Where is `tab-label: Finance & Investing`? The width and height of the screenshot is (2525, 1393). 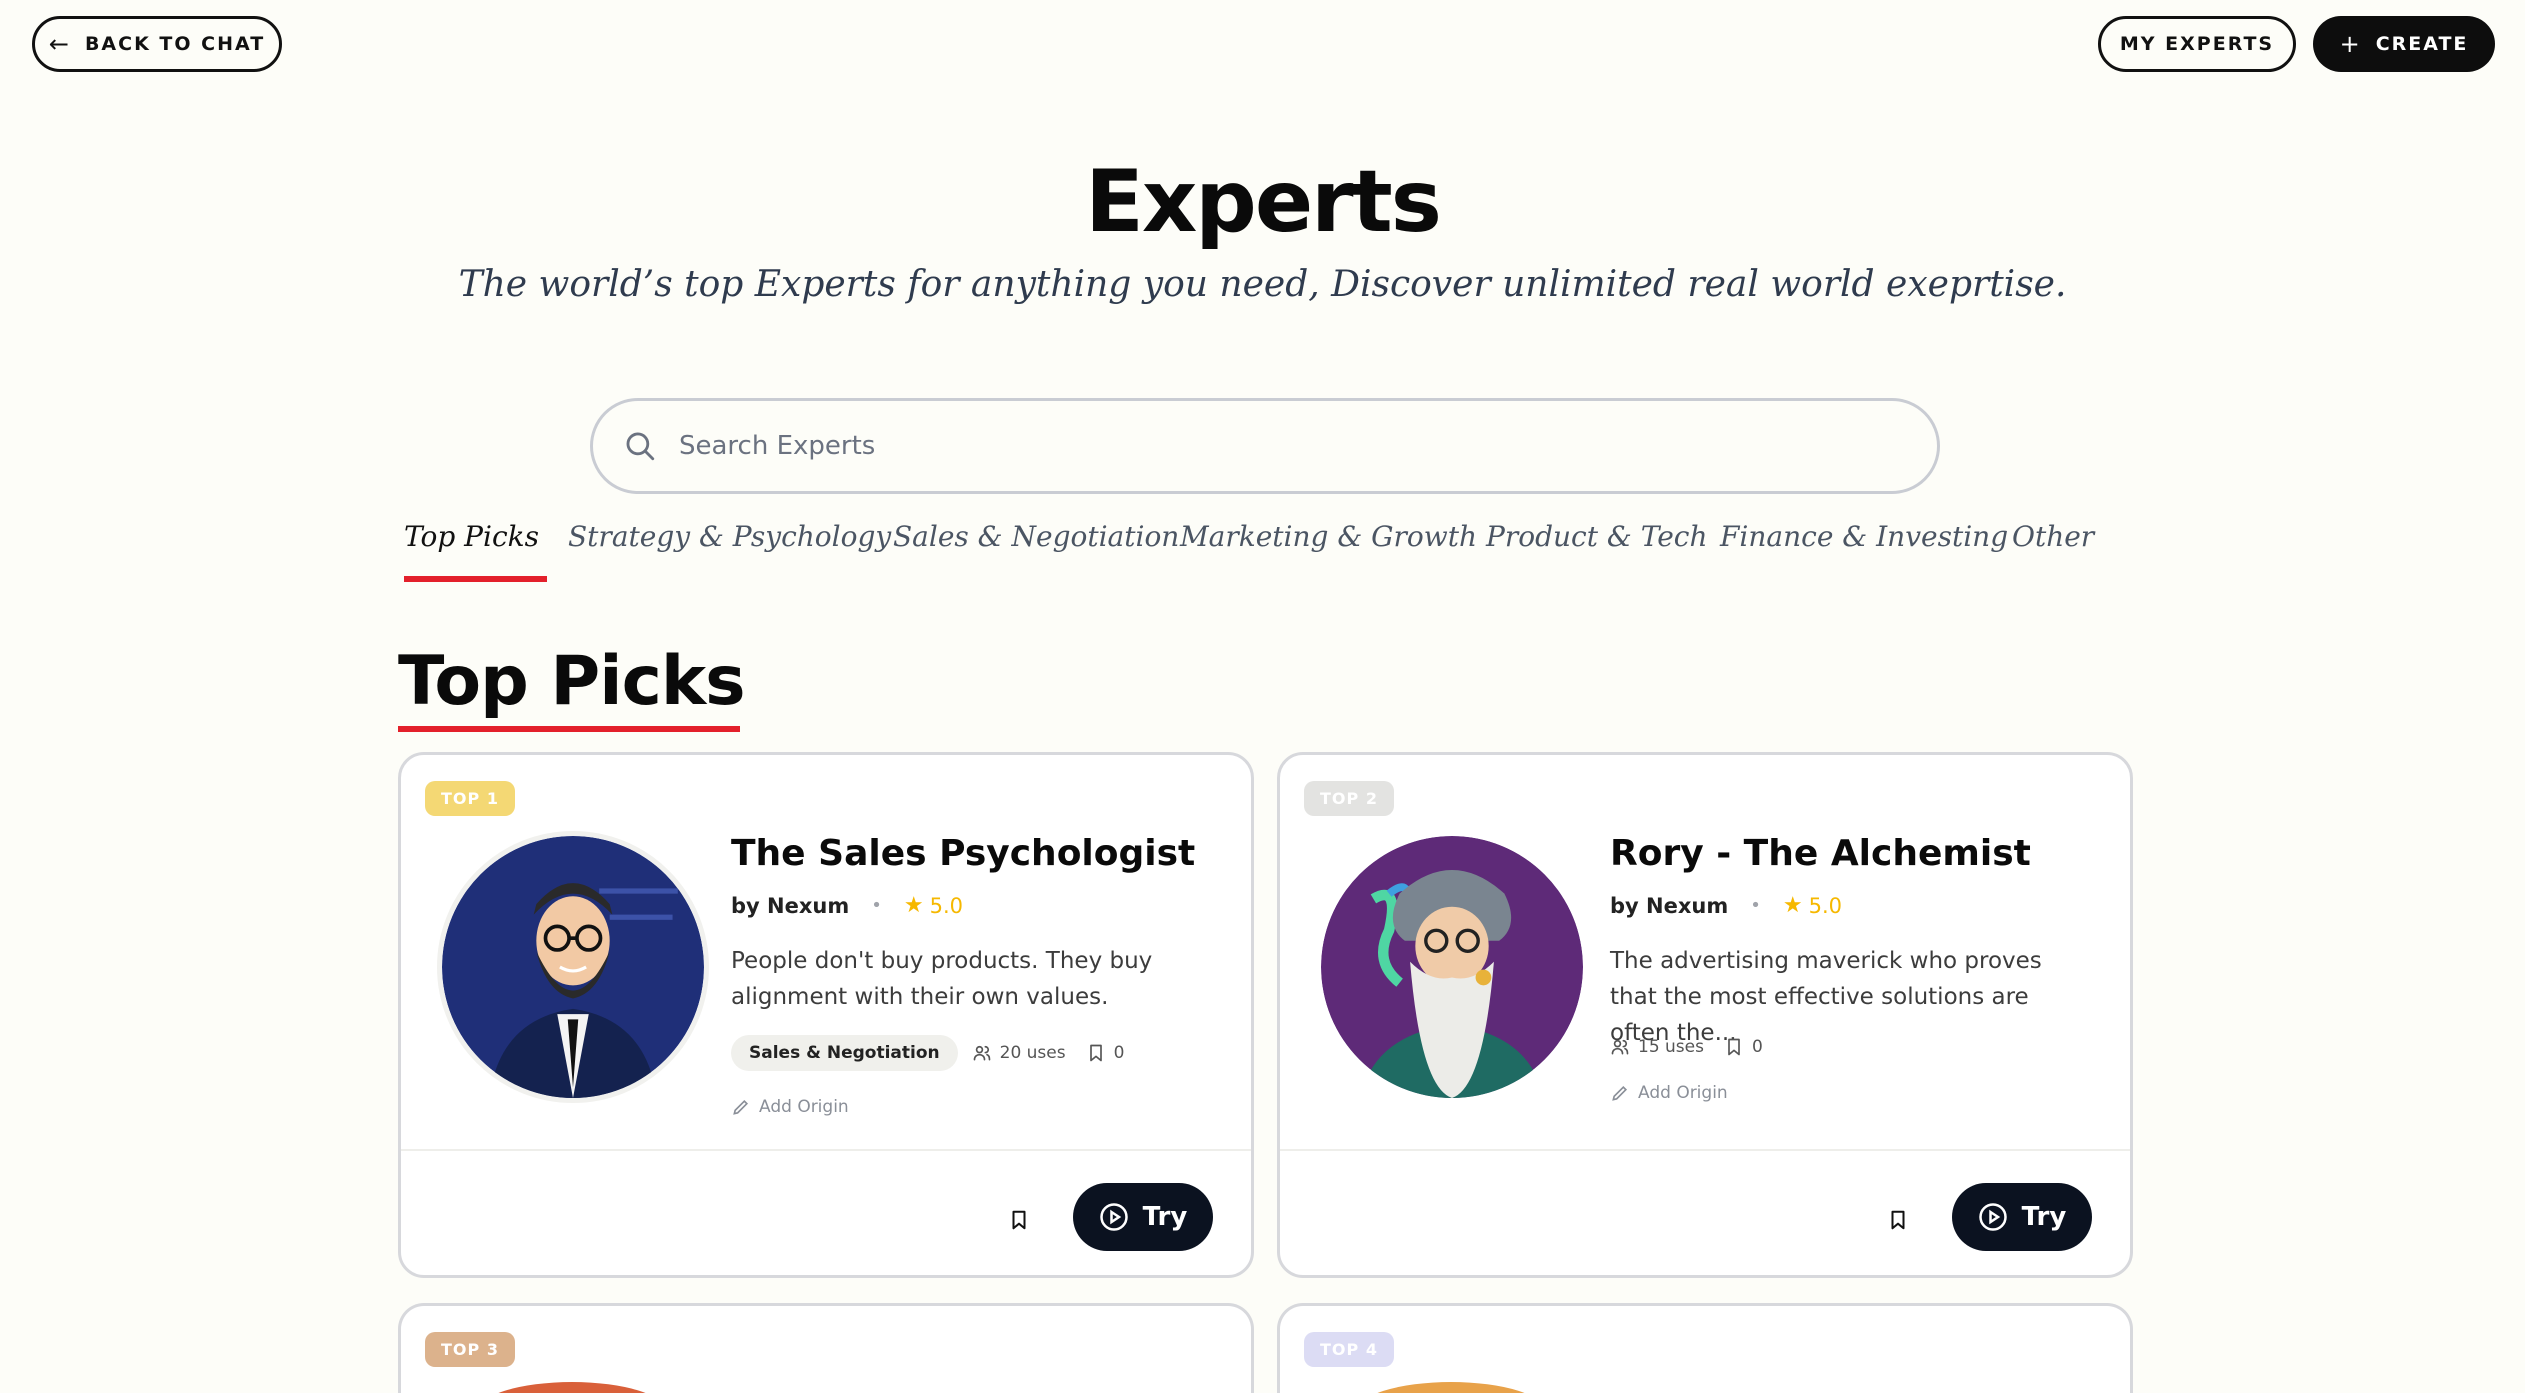
tab-label: Finance & Investing is located at coordinates (1864, 536).